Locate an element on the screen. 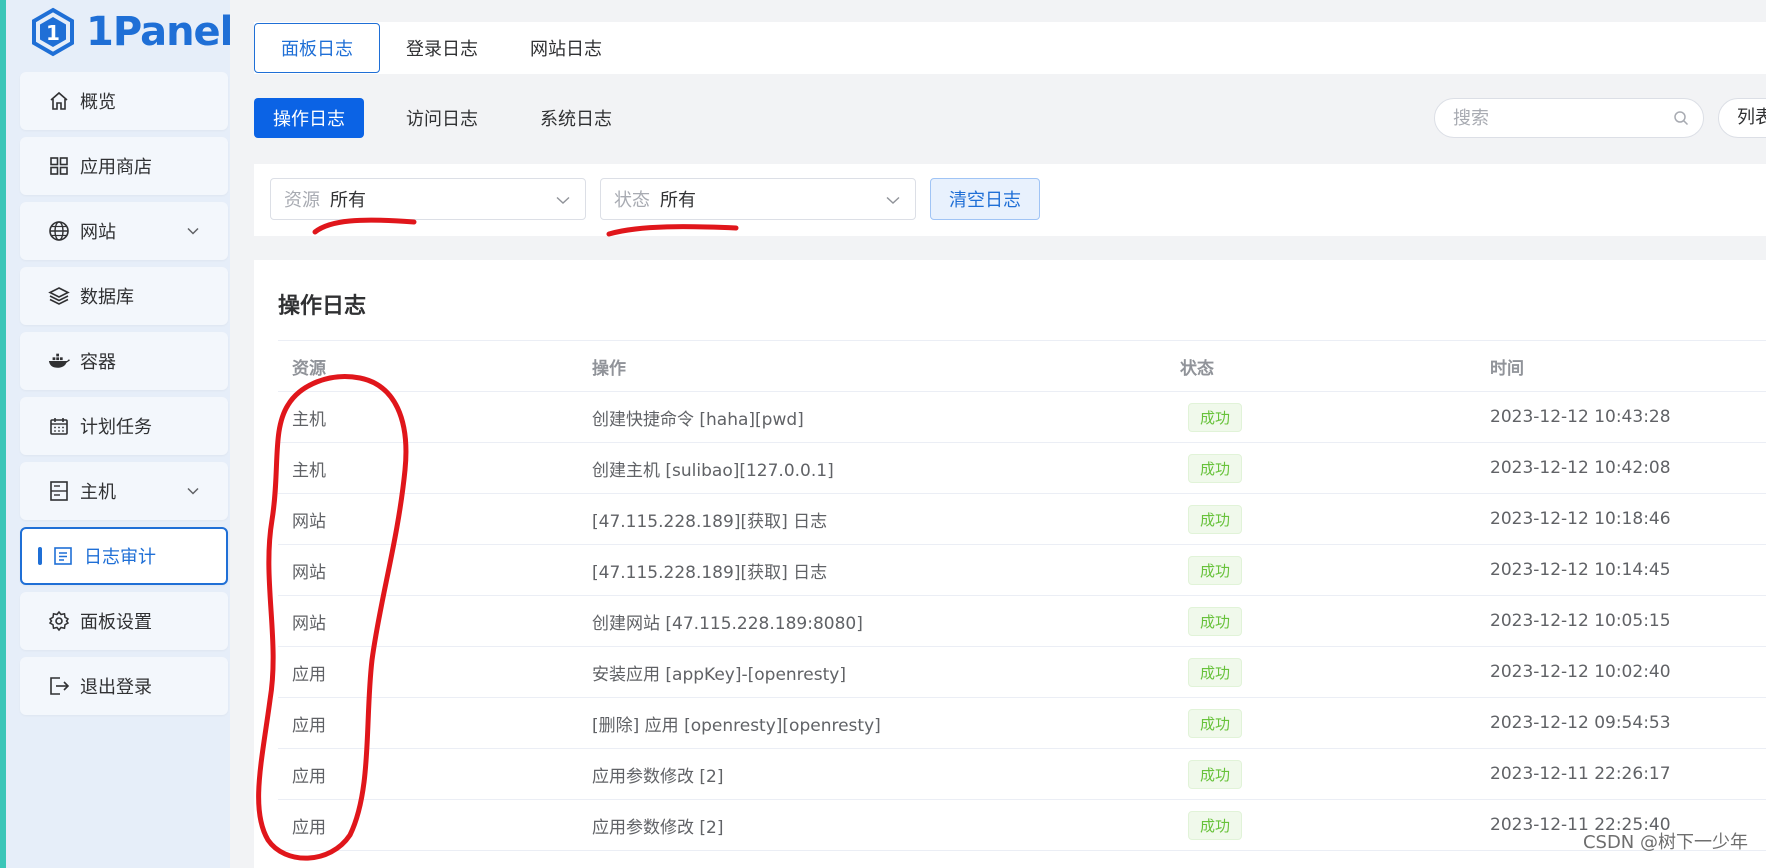 The image size is (1766, 868). active-indicator is located at coordinates (40, 556).